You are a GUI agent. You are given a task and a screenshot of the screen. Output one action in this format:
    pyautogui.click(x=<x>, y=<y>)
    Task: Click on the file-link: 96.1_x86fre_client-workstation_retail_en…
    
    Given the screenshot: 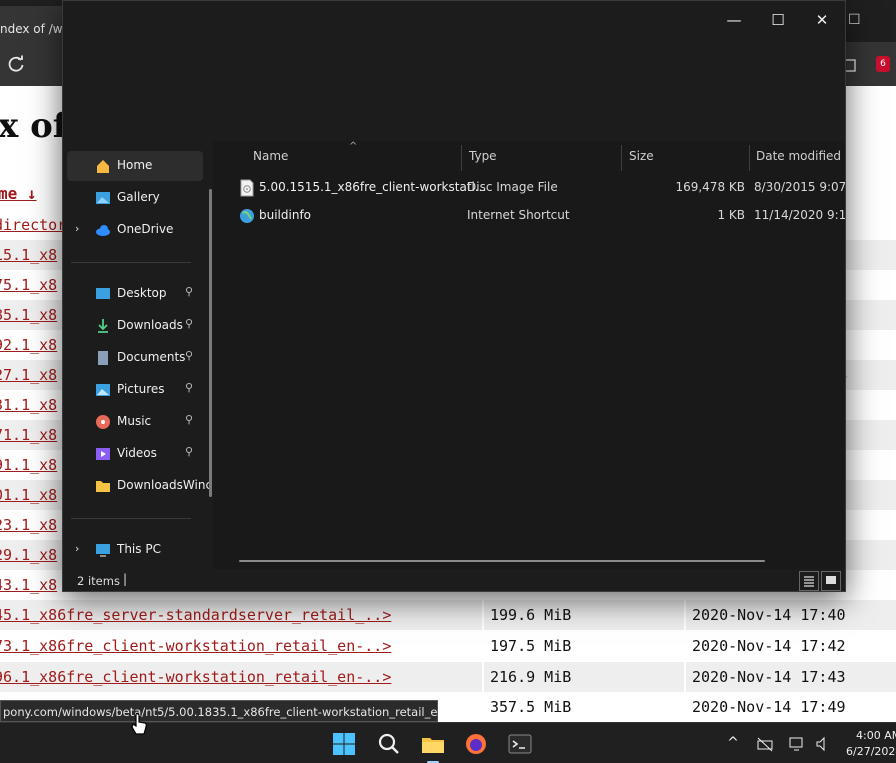 What is the action you would take?
    pyautogui.click(x=195, y=677)
    